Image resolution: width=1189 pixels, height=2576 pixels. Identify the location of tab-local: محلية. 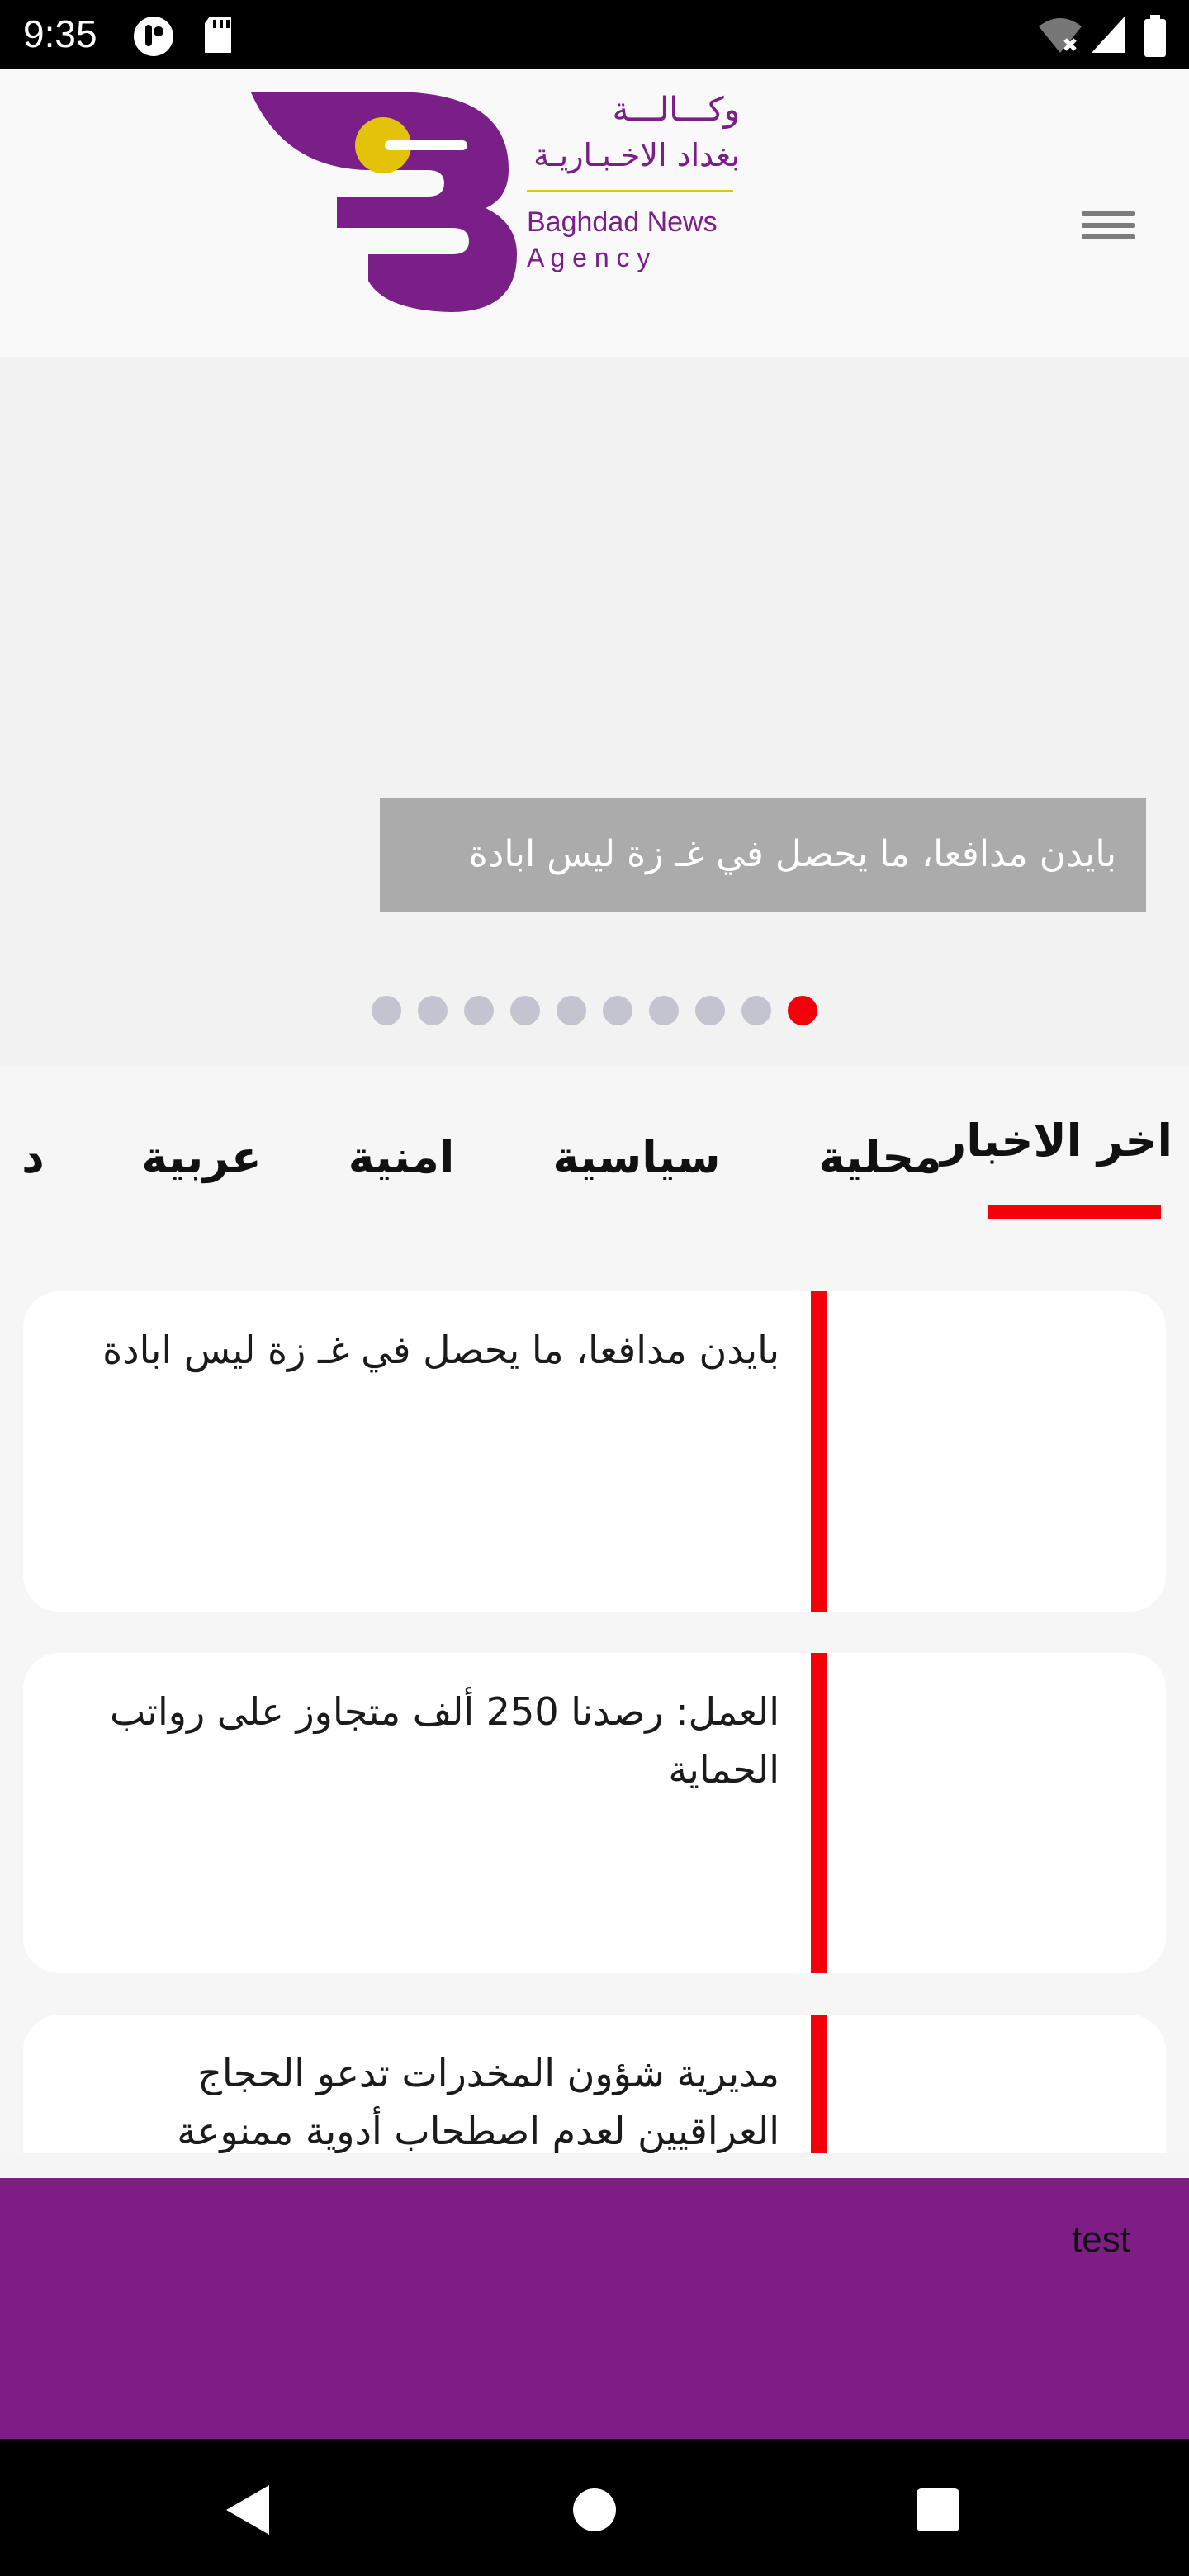
(880, 1158).